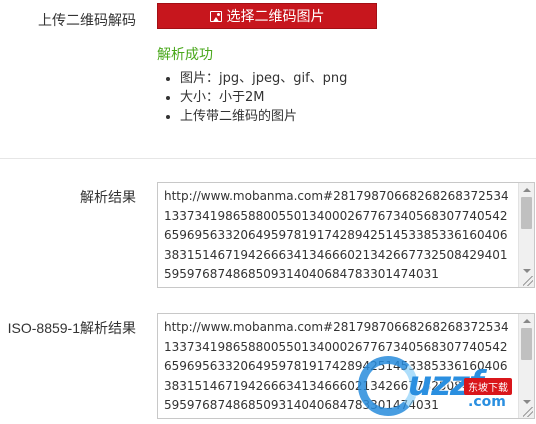 The height and width of the screenshot is (424, 536). I want to click on watermark-suffix: .com, so click(487, 402).